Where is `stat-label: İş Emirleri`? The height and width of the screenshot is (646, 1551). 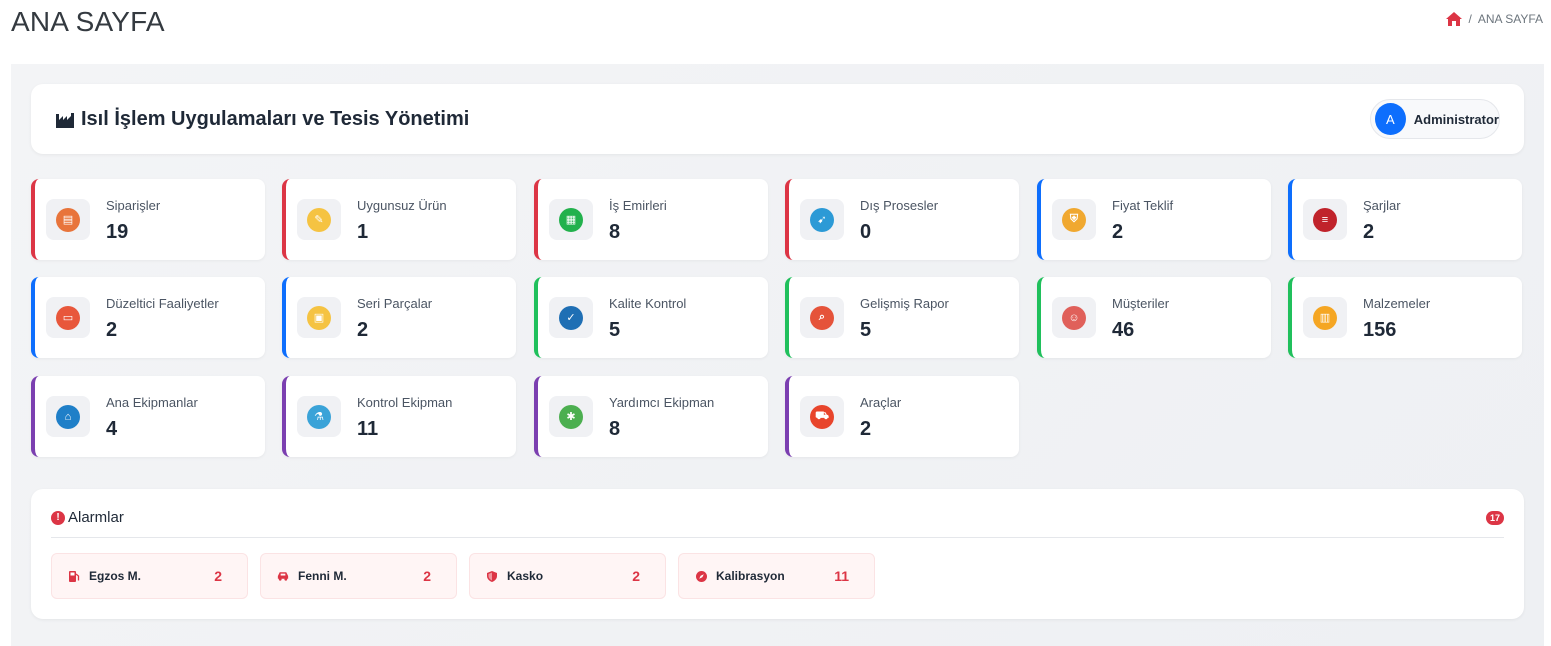
stat-label: İş Emirleri is located at coordinates (638, 205).